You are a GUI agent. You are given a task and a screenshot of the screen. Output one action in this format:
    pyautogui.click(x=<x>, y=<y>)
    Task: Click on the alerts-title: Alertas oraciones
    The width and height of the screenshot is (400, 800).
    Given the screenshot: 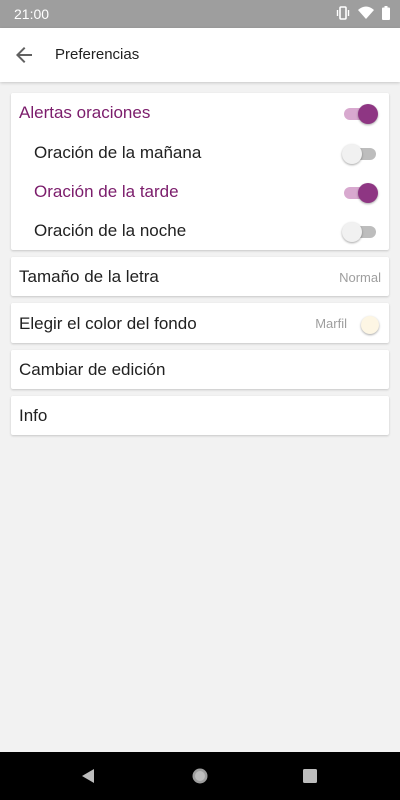 What is the action you would take?
    pyautogui.click(x=85, y=112)
    